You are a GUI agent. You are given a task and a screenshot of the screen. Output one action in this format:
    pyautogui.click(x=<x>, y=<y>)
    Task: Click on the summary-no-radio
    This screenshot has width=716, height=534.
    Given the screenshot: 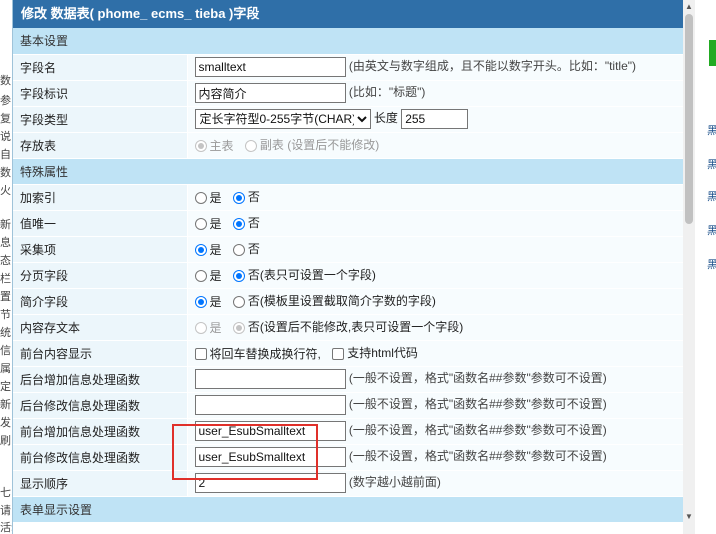 What is the action you would take?
    pyautogui.click(x=238, y=301)
    